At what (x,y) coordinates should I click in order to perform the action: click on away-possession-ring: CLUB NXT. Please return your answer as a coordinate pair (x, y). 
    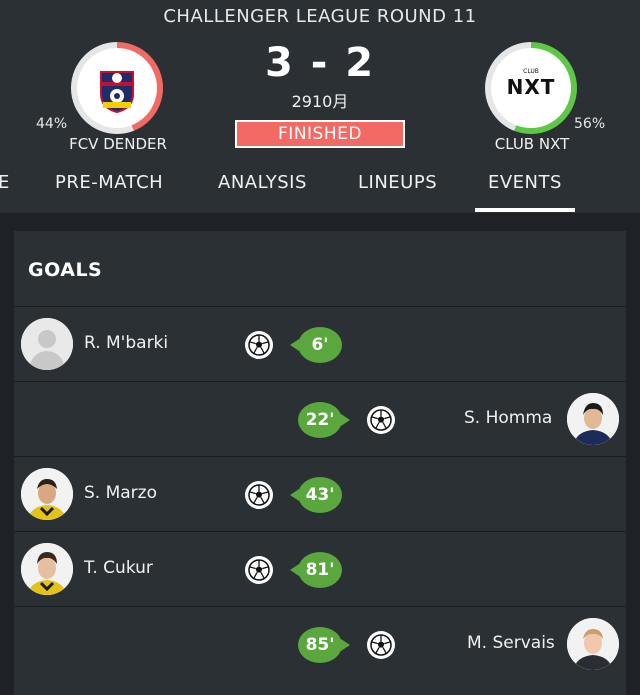
    Looking at the image, I should click on (531, 88).